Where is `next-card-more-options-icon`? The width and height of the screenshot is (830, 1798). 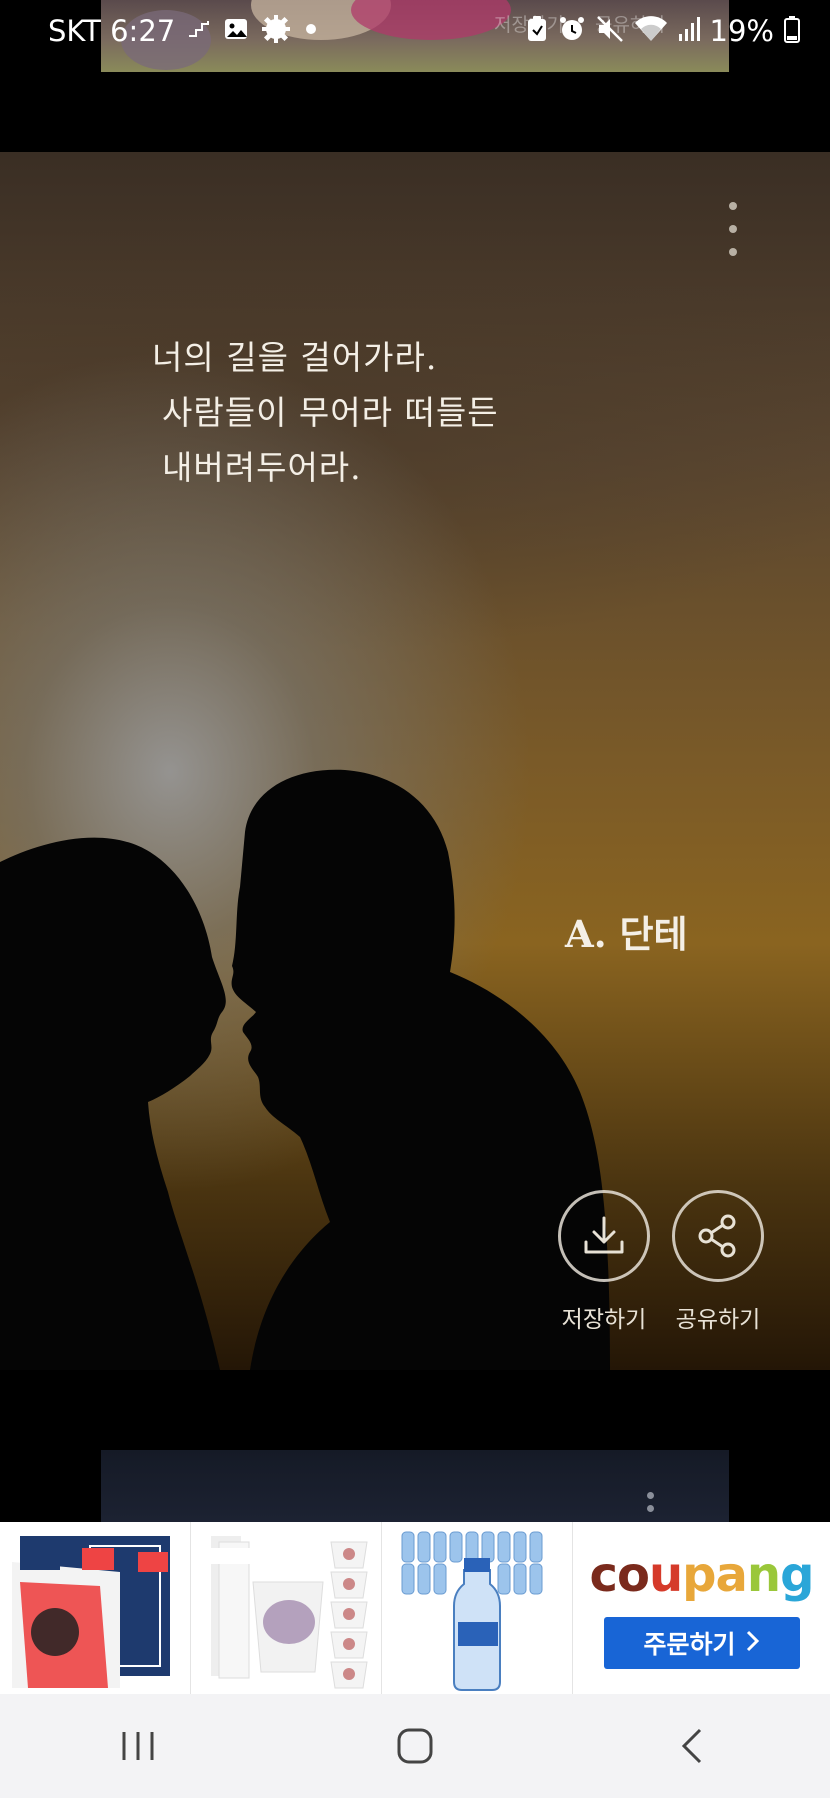
next-card-more-options-icon is located at coordinates (650, 1507).